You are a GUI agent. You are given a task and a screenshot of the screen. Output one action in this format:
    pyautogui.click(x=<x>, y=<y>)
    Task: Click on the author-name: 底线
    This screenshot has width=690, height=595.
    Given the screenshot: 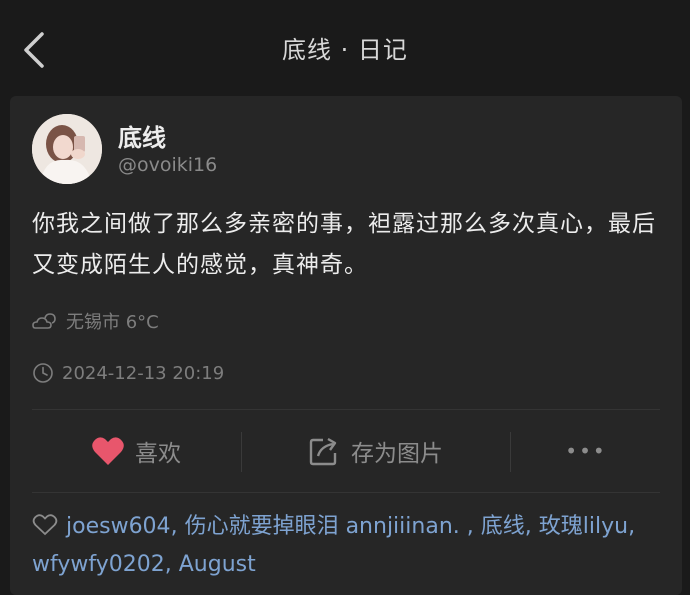 What is the action you would take?
    pyautogui.click(x=142, y=135)
    